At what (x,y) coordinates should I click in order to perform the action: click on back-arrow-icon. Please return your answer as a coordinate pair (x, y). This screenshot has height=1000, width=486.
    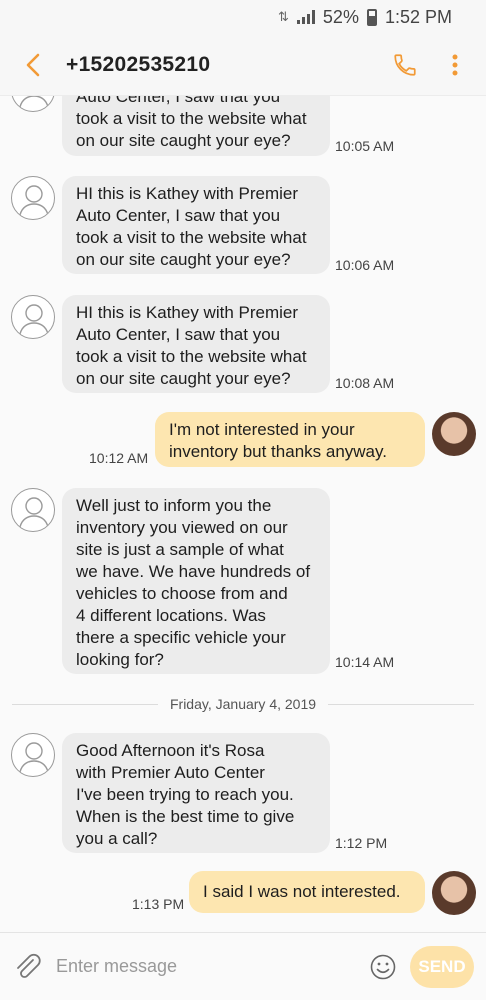
    Looking at the image, I should click on (33, 64).